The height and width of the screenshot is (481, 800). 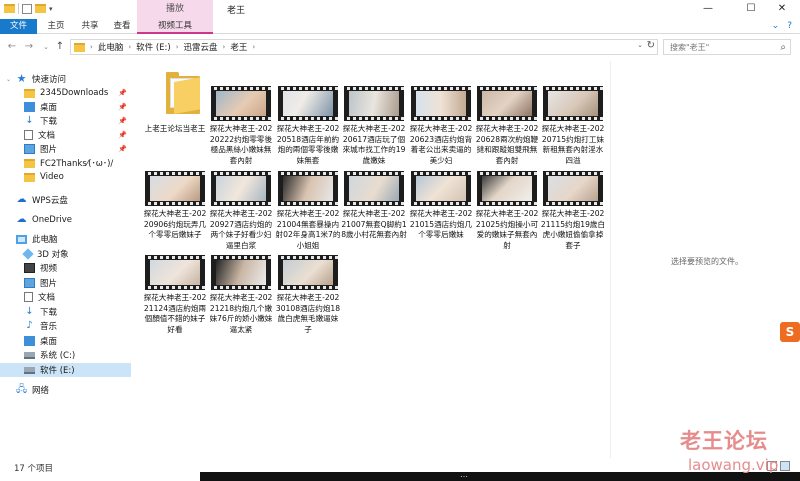 I want to click on nav-2345downloads: 2345Downloads 📌, so click(x=65, y=93).